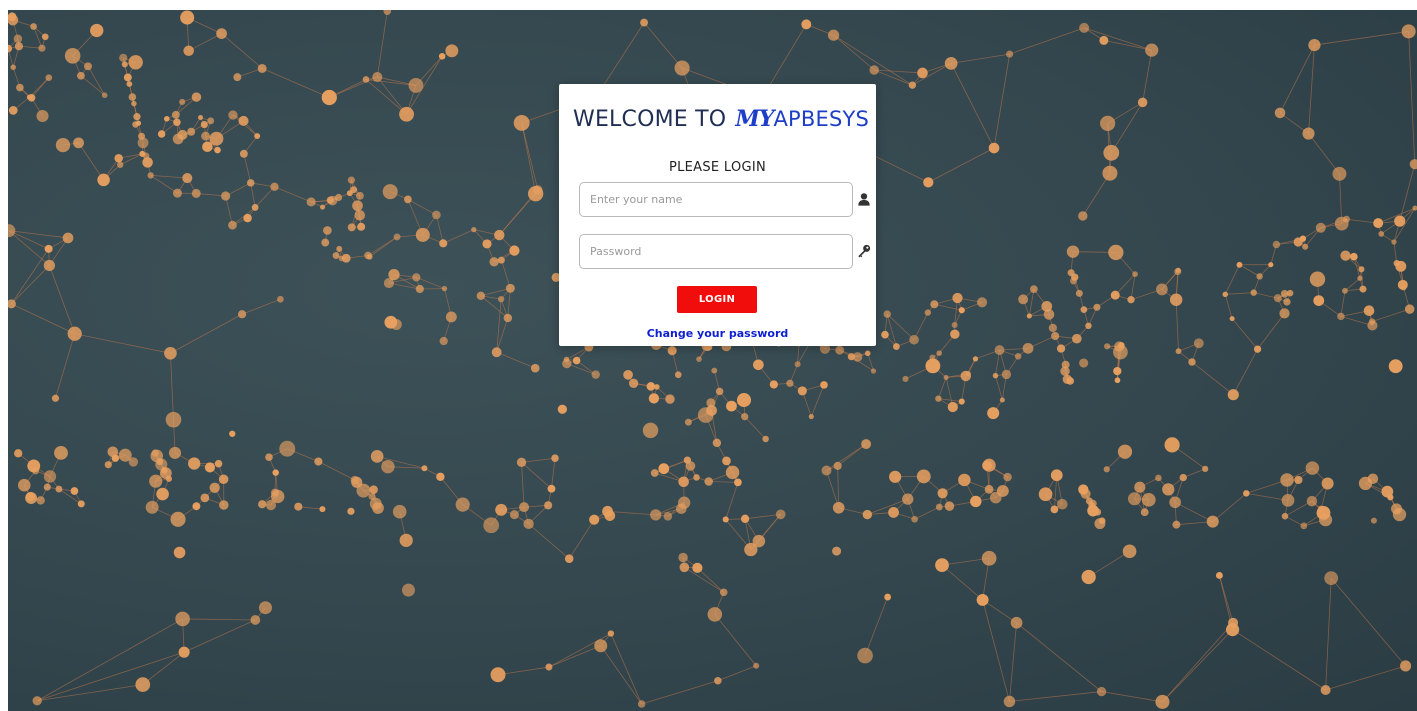 The width and height of the screenshot is (1417, 711). Describe the element at coordinates (716, 251) in the screenshot. I see `password-input` at that location.